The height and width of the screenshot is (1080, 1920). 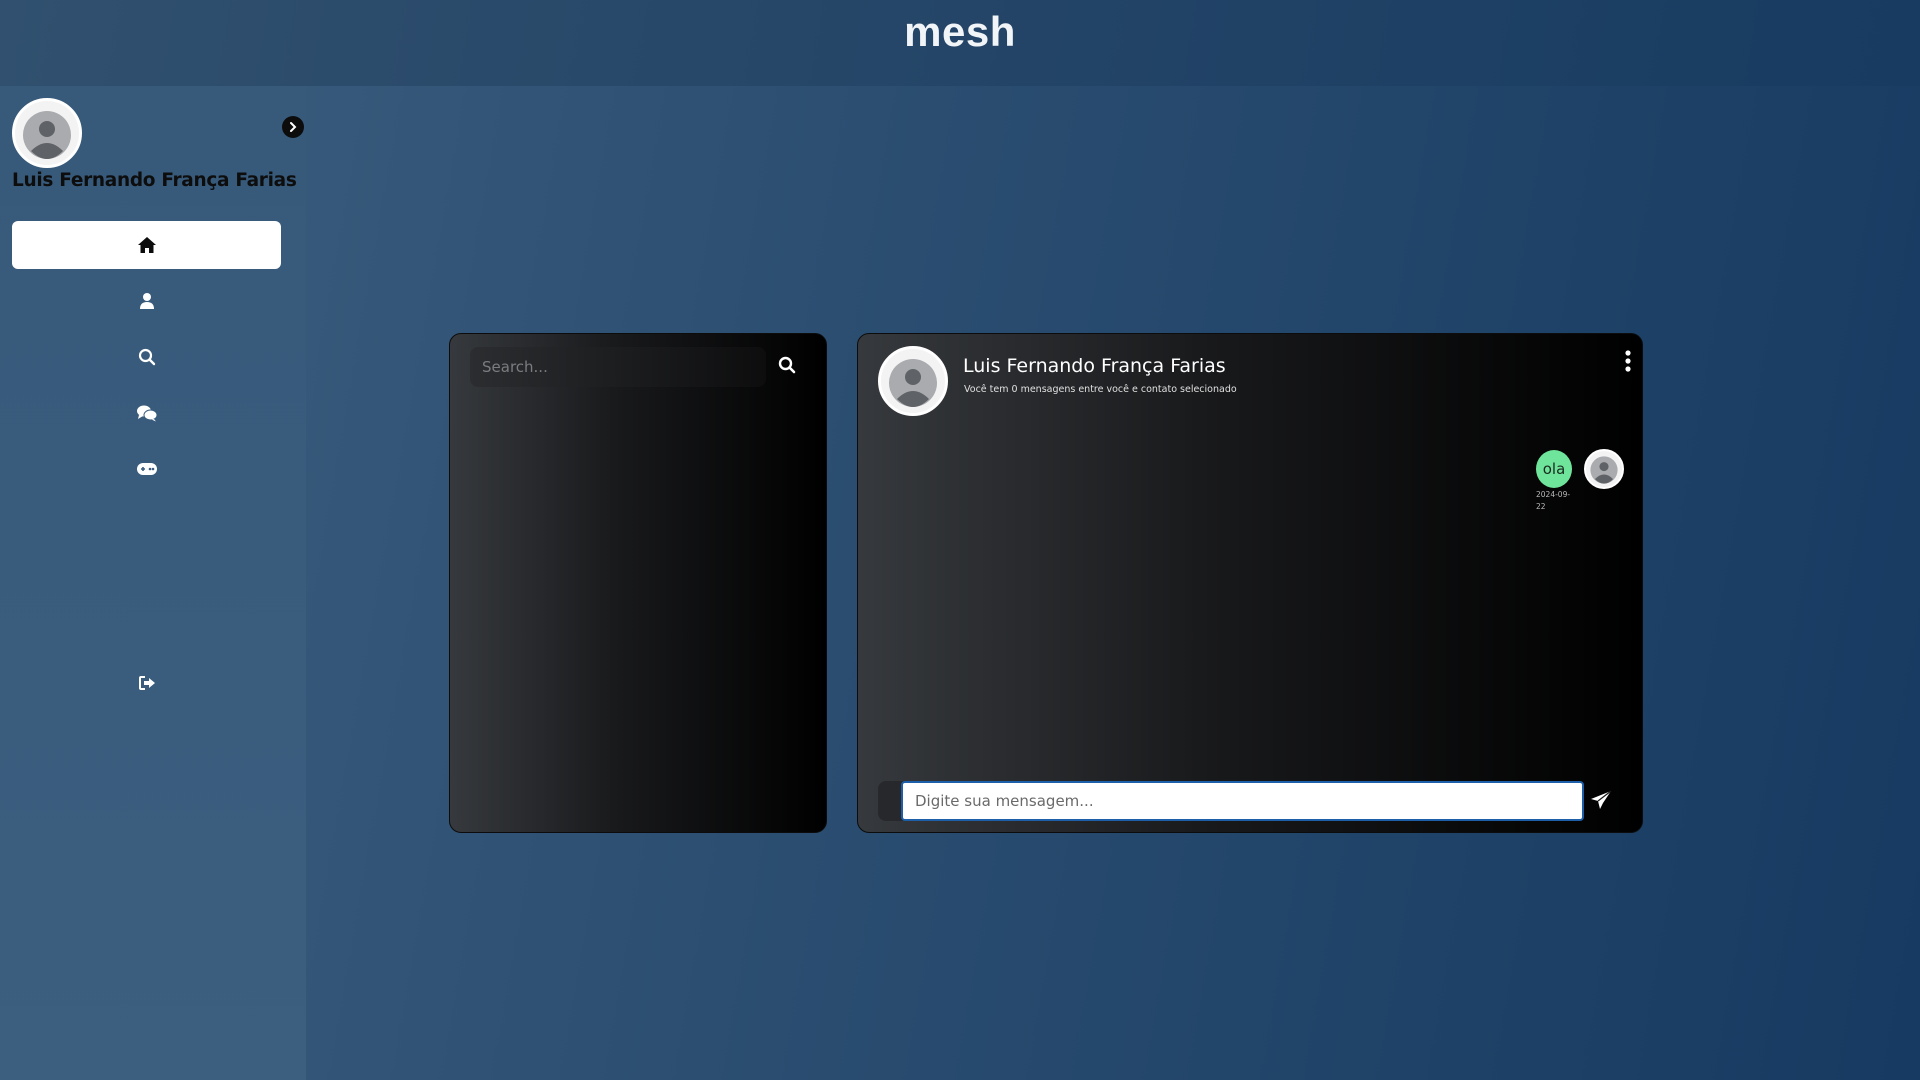 I want to click on message-date: 2024-09-22, so click(x=1553, y=500).